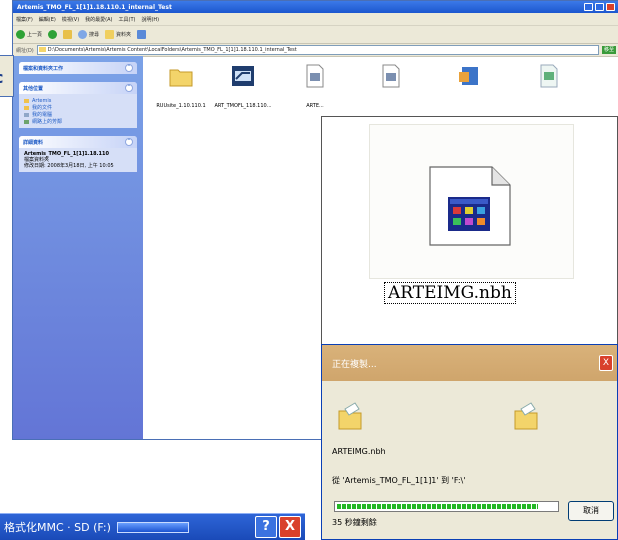  What do you see at coordinates (69, 166) in the screenshot?
I see `details-modified: 修改日期: 2008年3月18日, 上午 10:05` at bounding box center [69, 166].